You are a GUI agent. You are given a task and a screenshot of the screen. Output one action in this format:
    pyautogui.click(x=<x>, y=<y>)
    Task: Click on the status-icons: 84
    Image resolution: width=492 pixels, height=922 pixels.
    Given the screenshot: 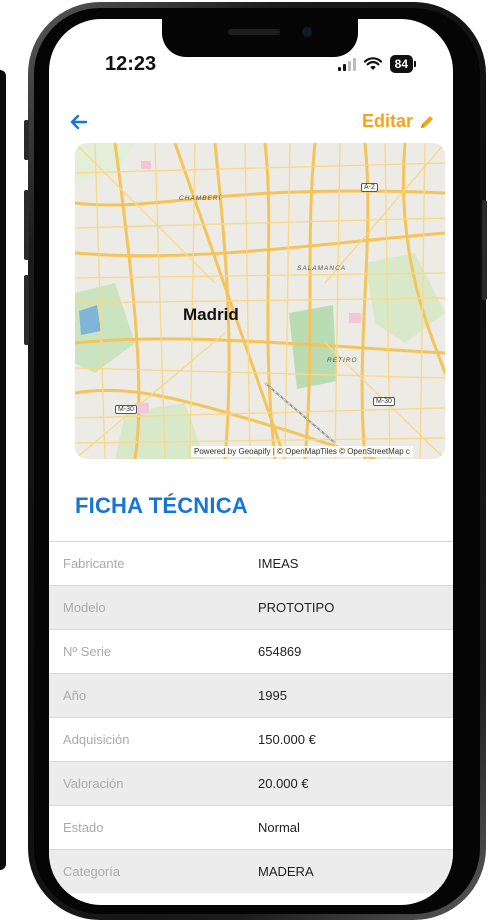 What is the action you would take?
    pyautogui.click(x=377, y=64)
    